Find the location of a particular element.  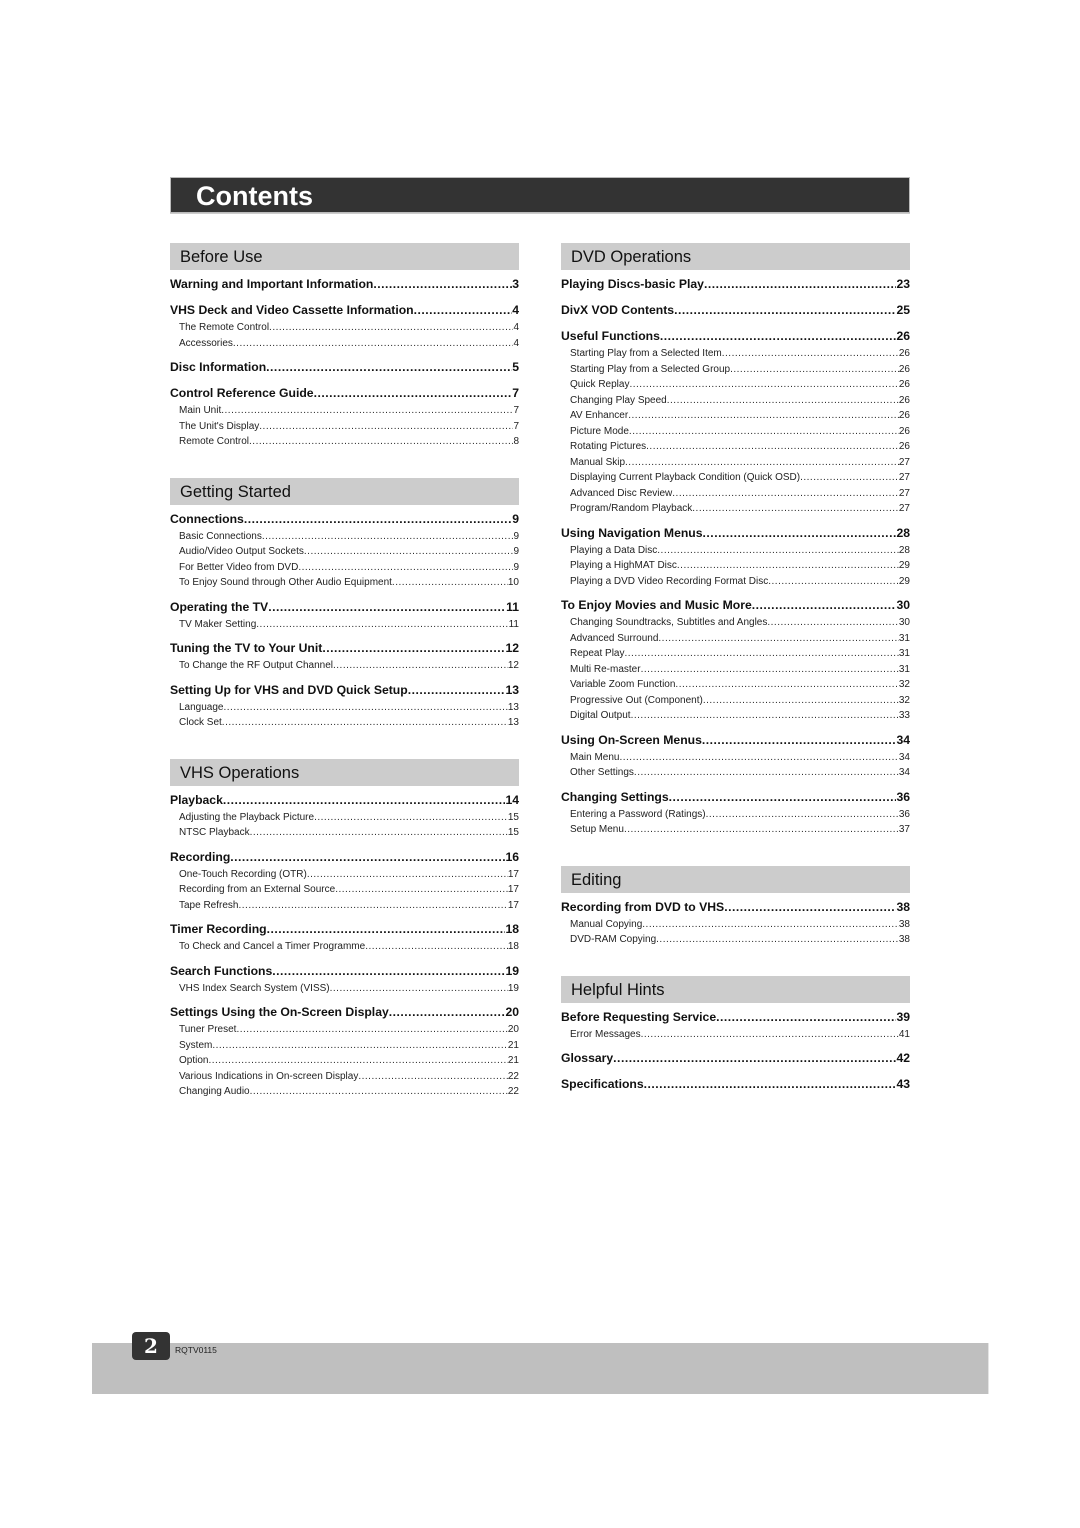

toc-sub-link: Repeat Play 31 is located at coordinates (735, 654).